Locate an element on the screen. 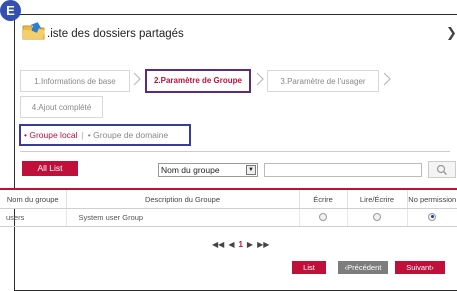 Image resolution: width=457 pixels, height=291 pixels. column-header: Nom du groupe is located at coordinates (33, 198).